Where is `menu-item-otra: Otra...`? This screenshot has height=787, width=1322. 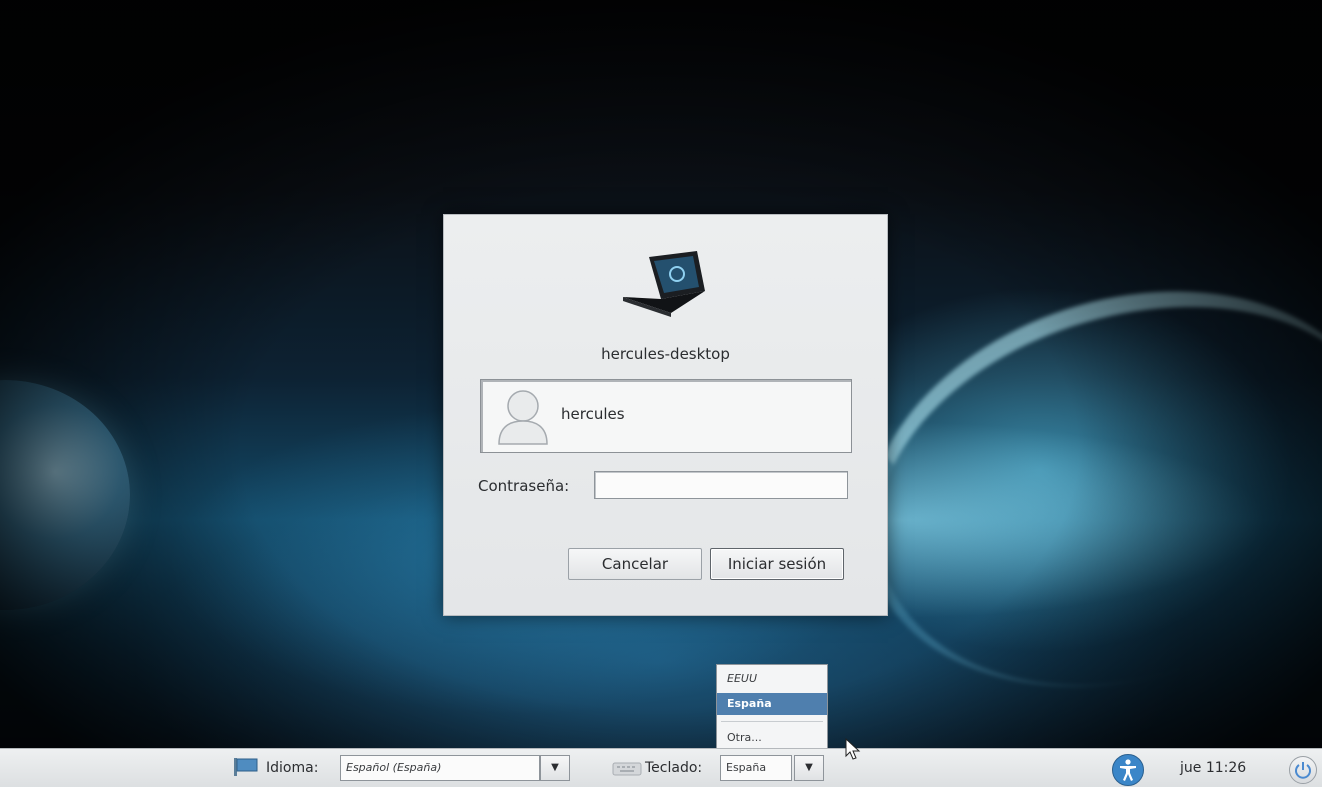 menu-item-otra: Otra... is located at coordinates (772, 738).